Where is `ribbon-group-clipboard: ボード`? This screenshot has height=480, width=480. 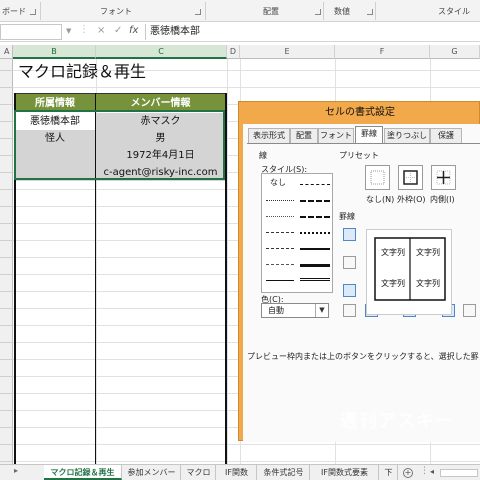
ribbon-group-clipboard: ボード is located at coordinates (14, 11).